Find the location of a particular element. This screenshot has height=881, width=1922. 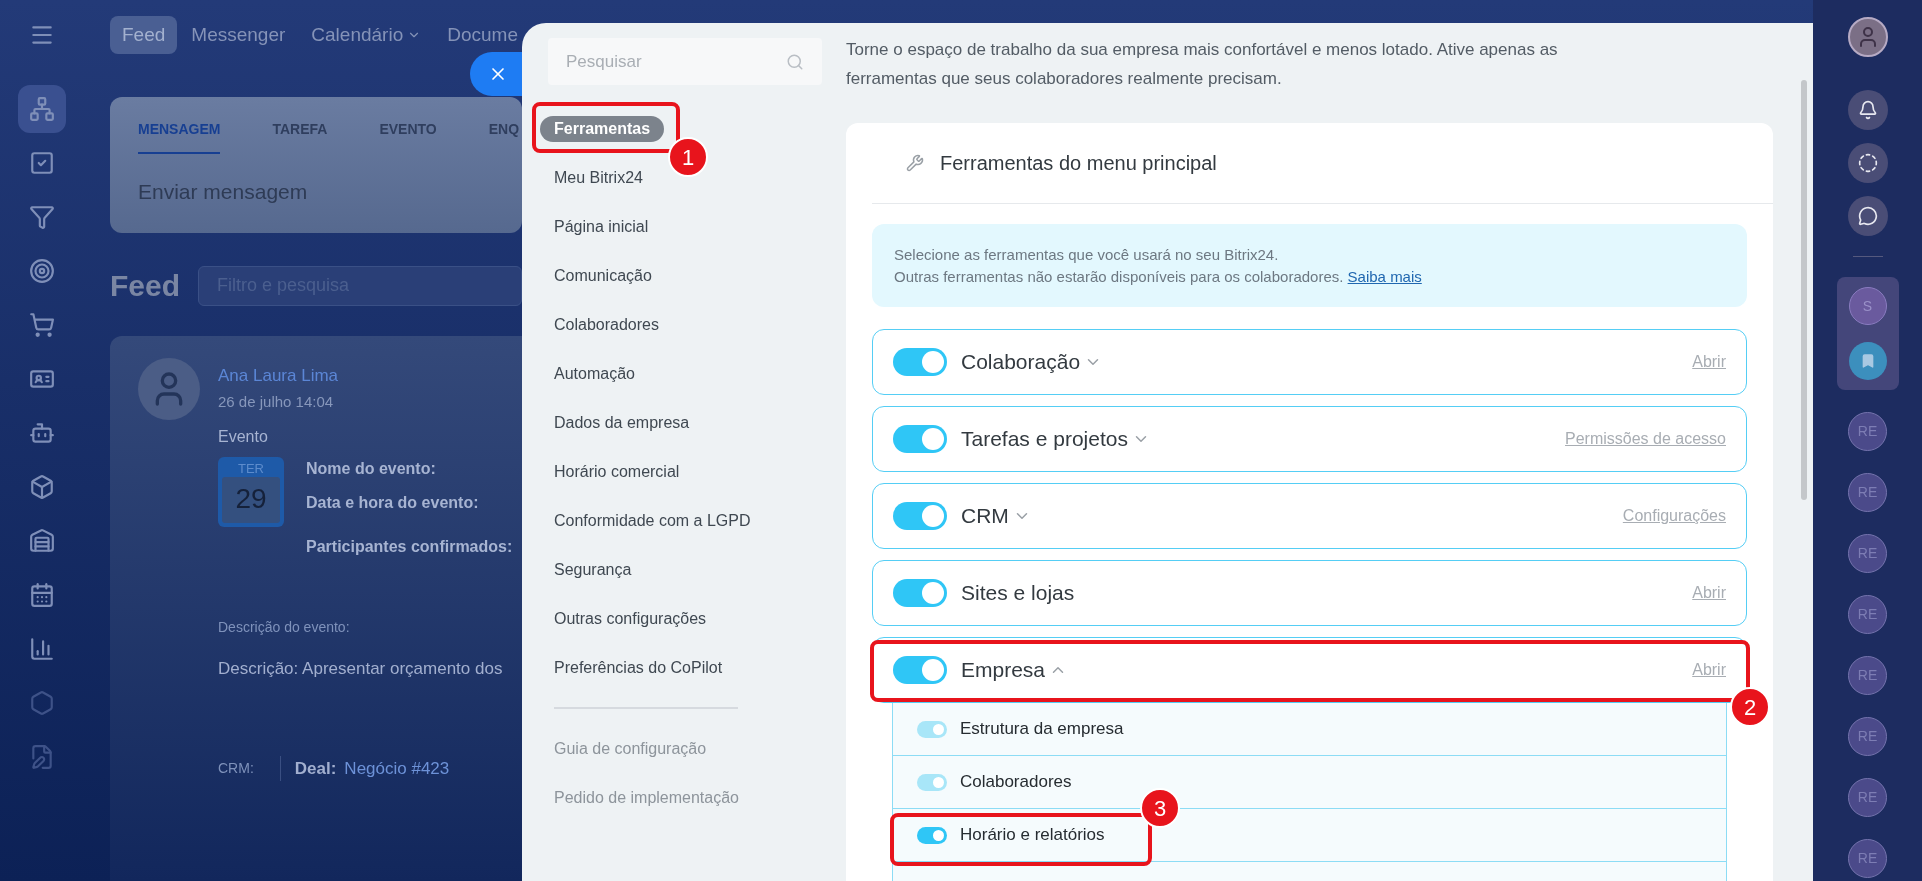

event-field-label: Data e hora do evento: is located at coordinates (393, 503).